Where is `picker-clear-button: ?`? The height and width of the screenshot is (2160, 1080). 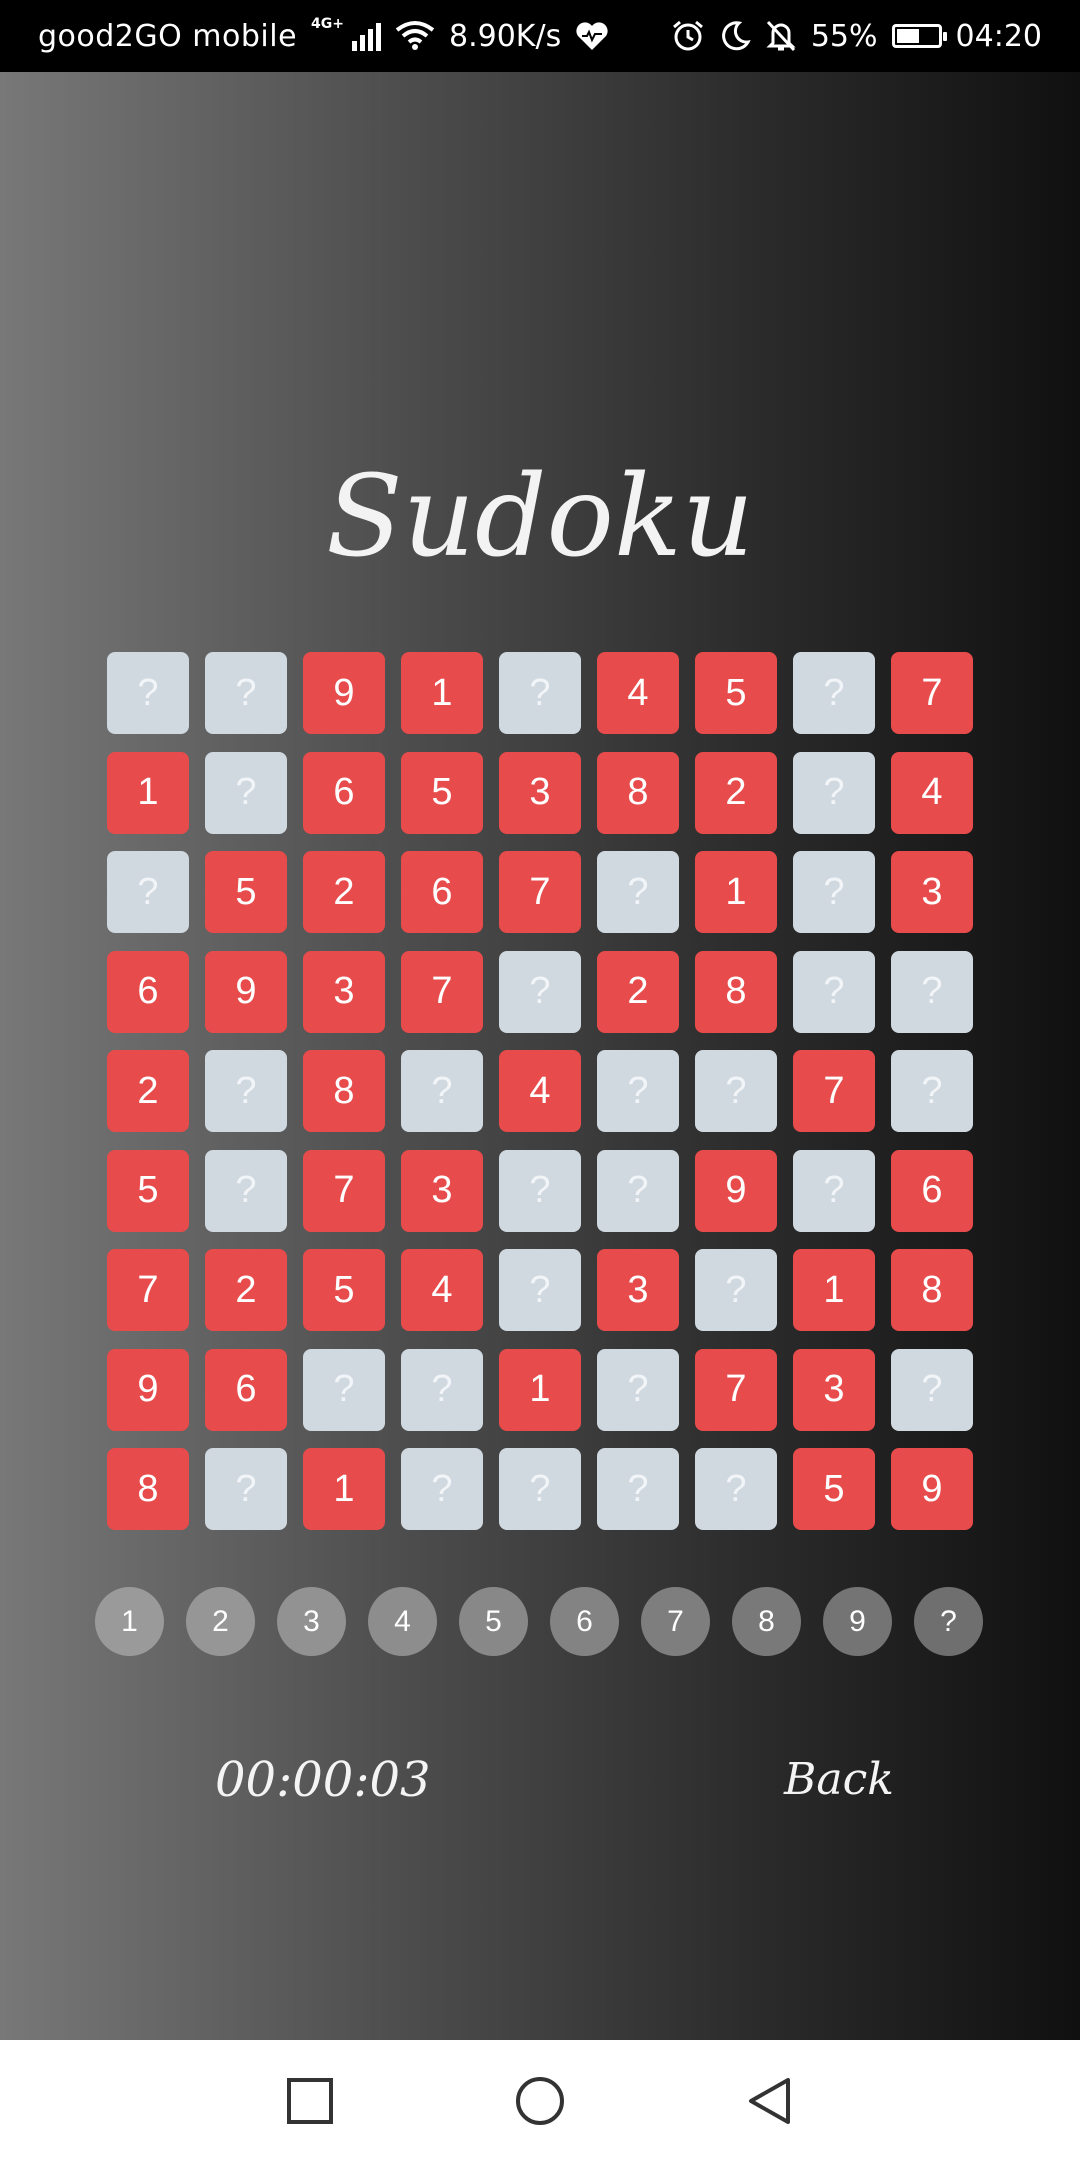 picker-clear-button: ? is located at coordinates (948, 1621).